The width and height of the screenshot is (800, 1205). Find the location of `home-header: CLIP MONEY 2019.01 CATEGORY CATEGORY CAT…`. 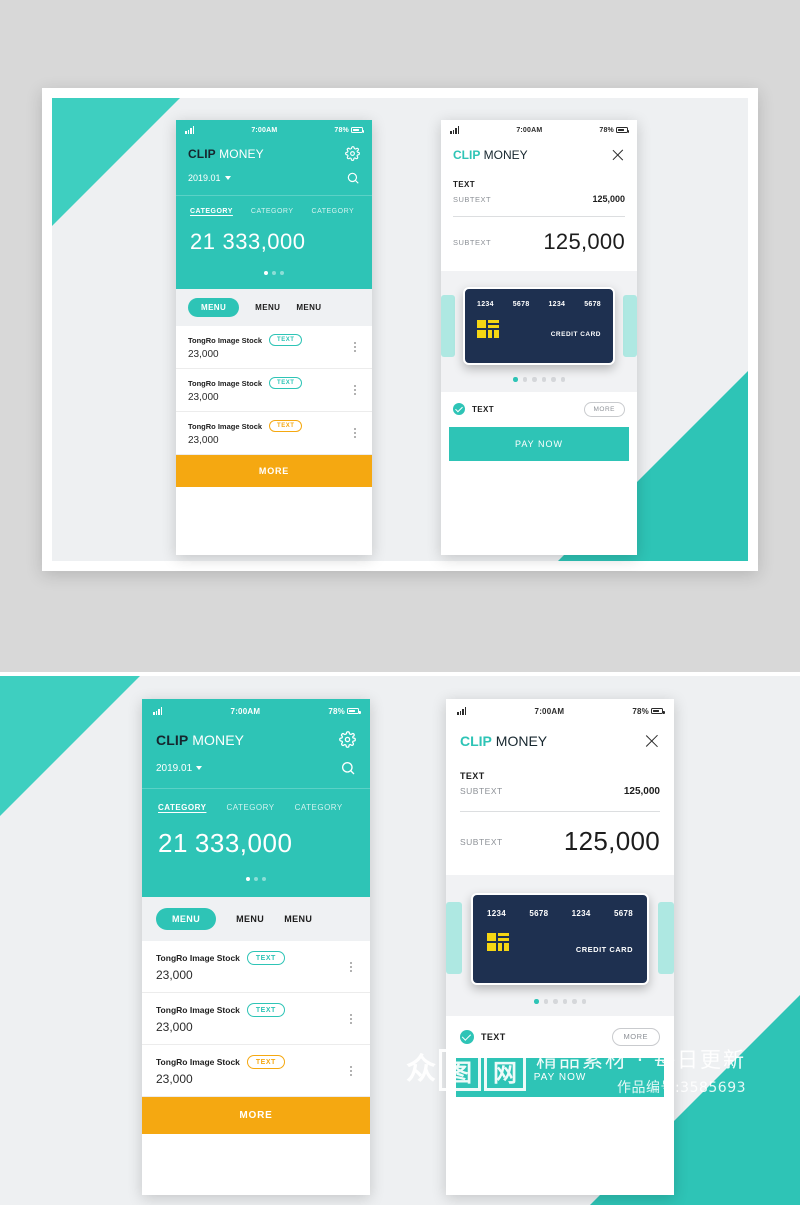

home-header: CLIP MONEY 2019.01 CATEGORY CATEGORY CAT… is located at coordinates (256, 810).